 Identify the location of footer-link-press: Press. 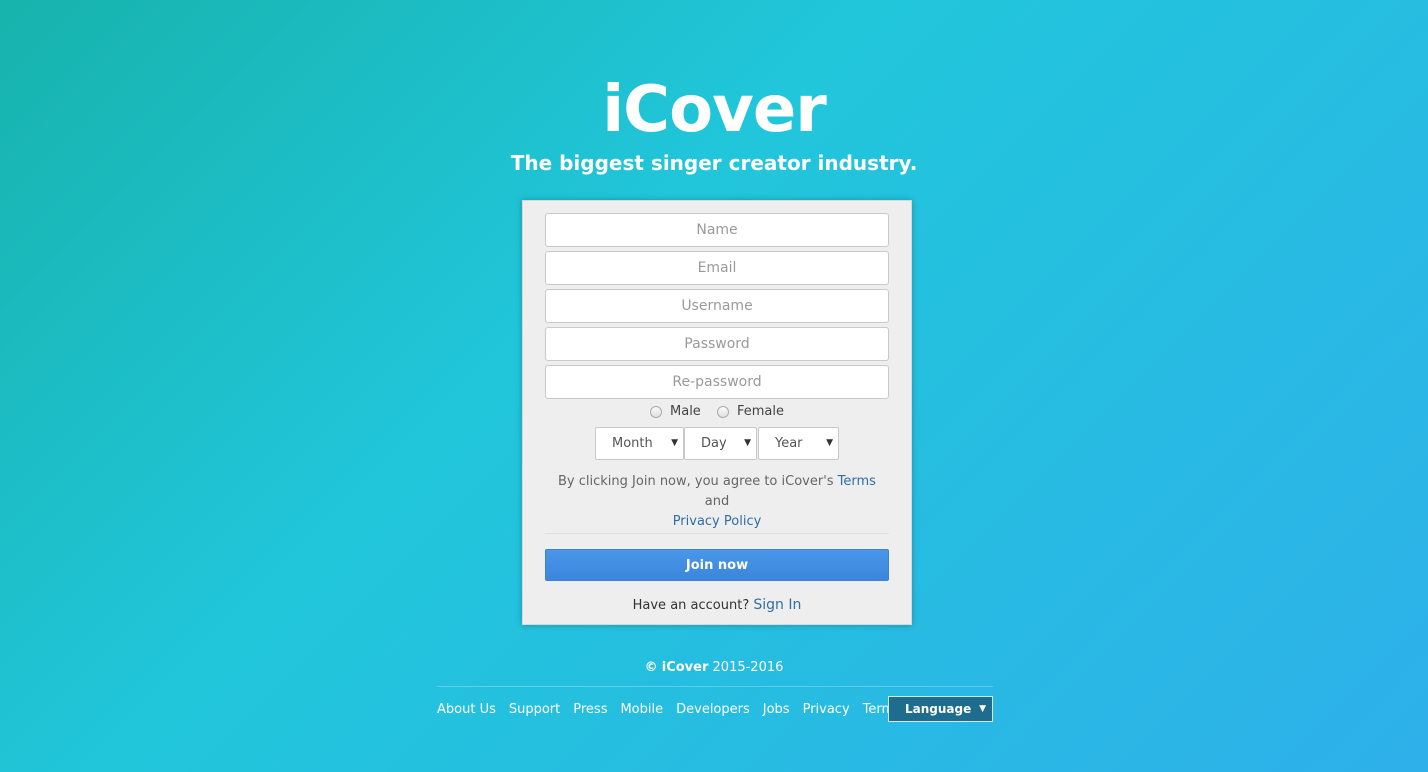
(590, 709).